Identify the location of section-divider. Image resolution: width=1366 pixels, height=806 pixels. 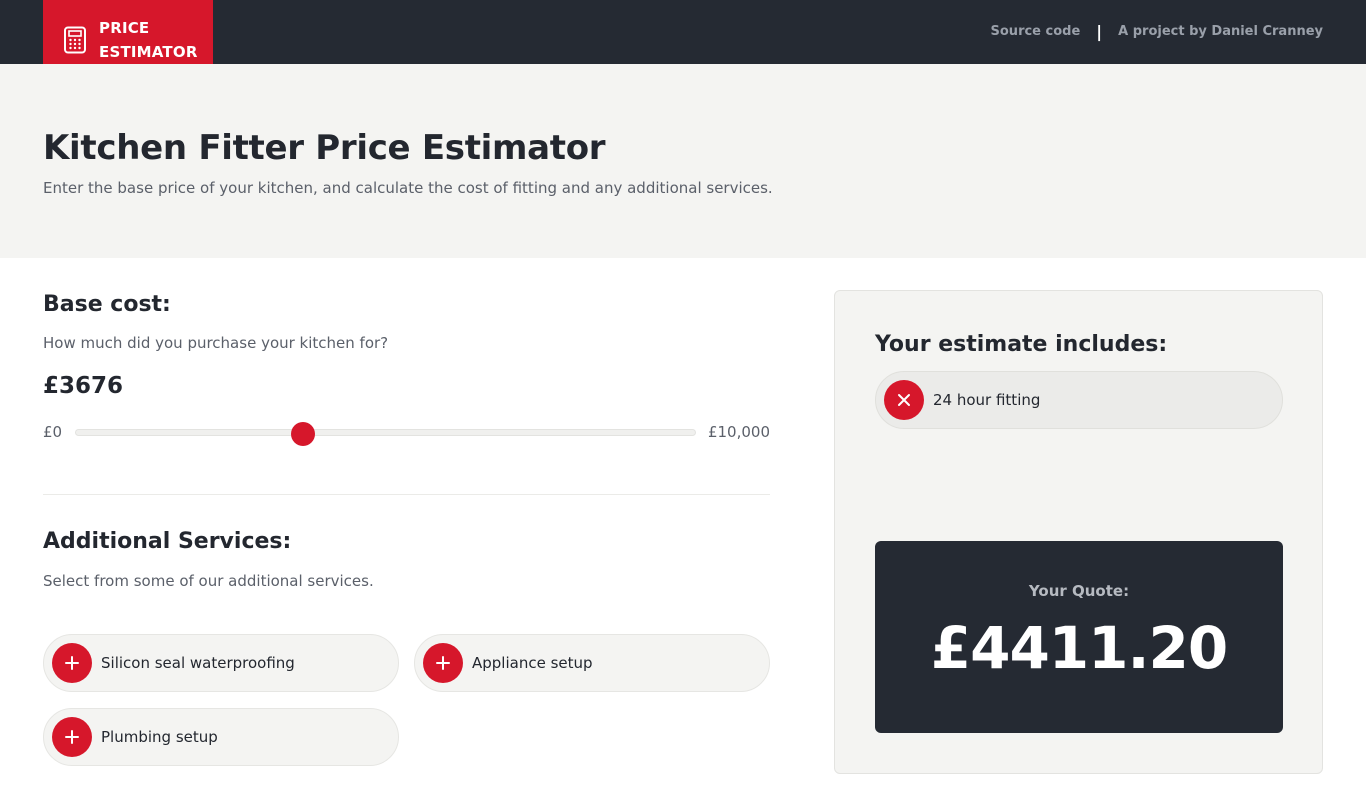
(406, 494).